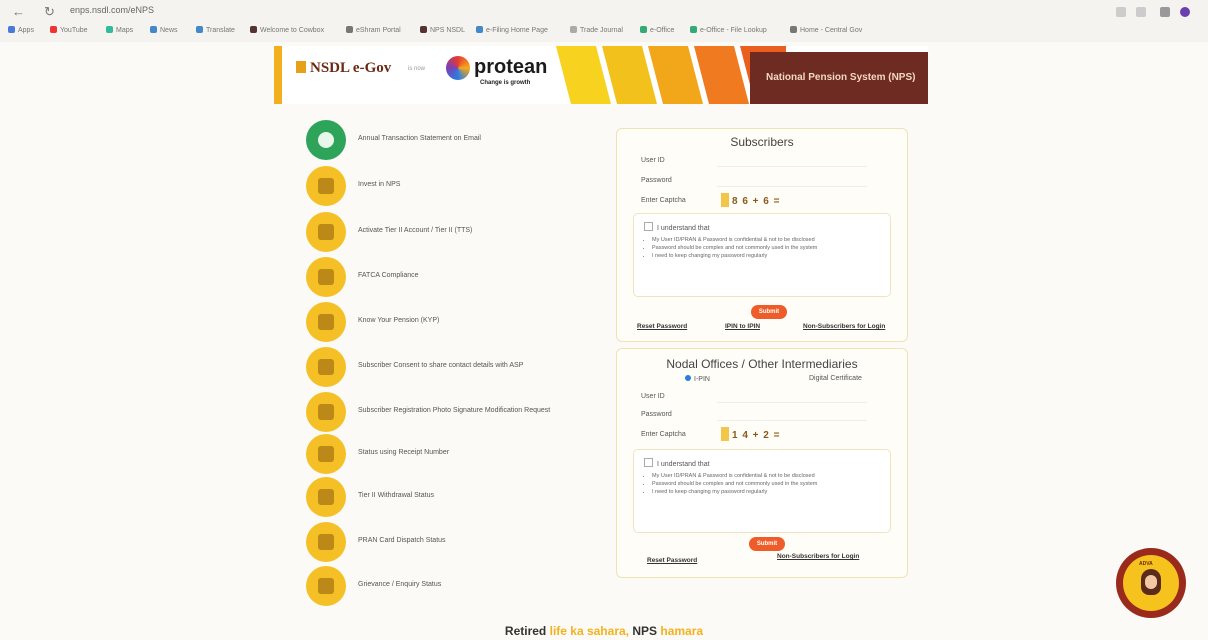 Image resolution: width=1208 pixels, height=640 pixels. I want to click on menu-item-label: PRAN Card Dispatch Status, so click(402, 540).